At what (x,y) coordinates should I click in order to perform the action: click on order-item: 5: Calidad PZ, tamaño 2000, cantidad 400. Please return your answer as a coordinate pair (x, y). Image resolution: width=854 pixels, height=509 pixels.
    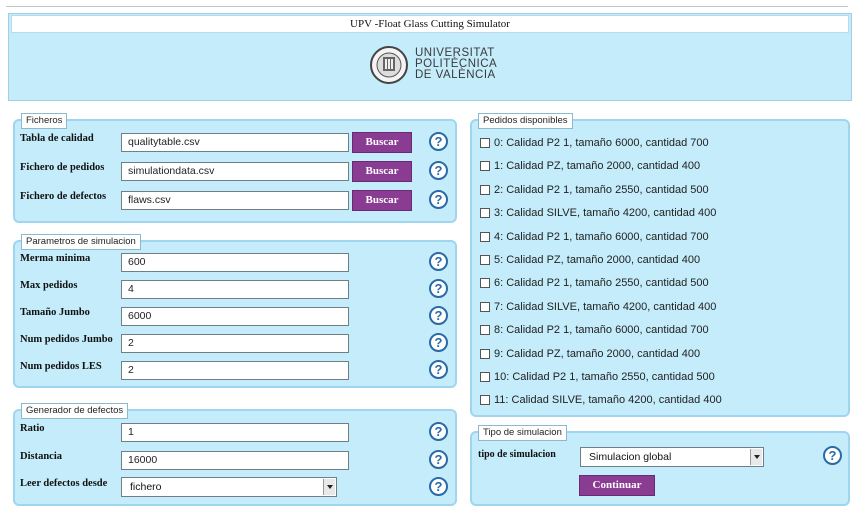
    Looking at the image, I should click on (590, 260).